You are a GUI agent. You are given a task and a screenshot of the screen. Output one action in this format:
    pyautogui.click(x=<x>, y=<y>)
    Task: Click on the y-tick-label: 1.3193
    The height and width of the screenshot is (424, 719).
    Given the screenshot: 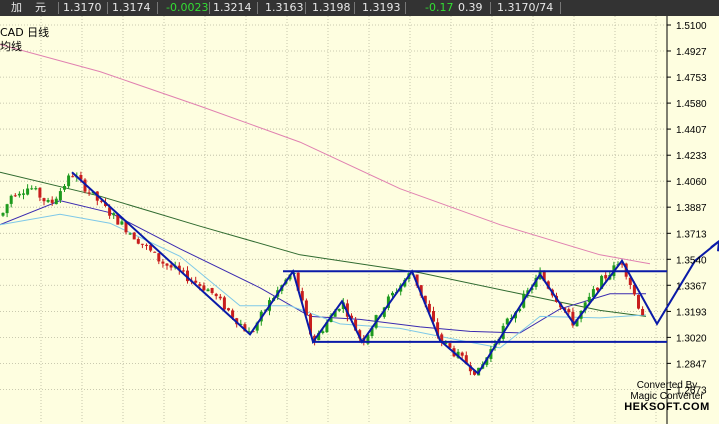 What is the action you would take?
    pyautogui.click(x=691, y=312)
    